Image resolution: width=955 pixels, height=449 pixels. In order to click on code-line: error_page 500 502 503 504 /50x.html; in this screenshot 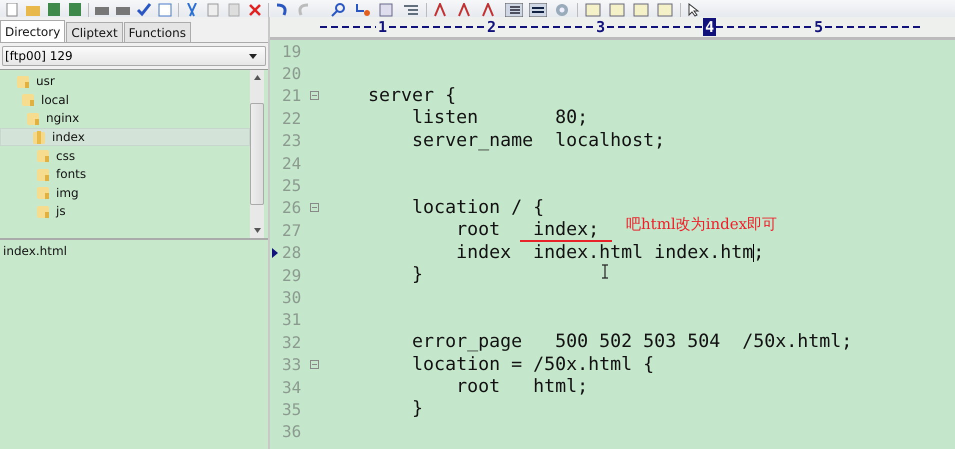, I will do `click(631, 342)`.